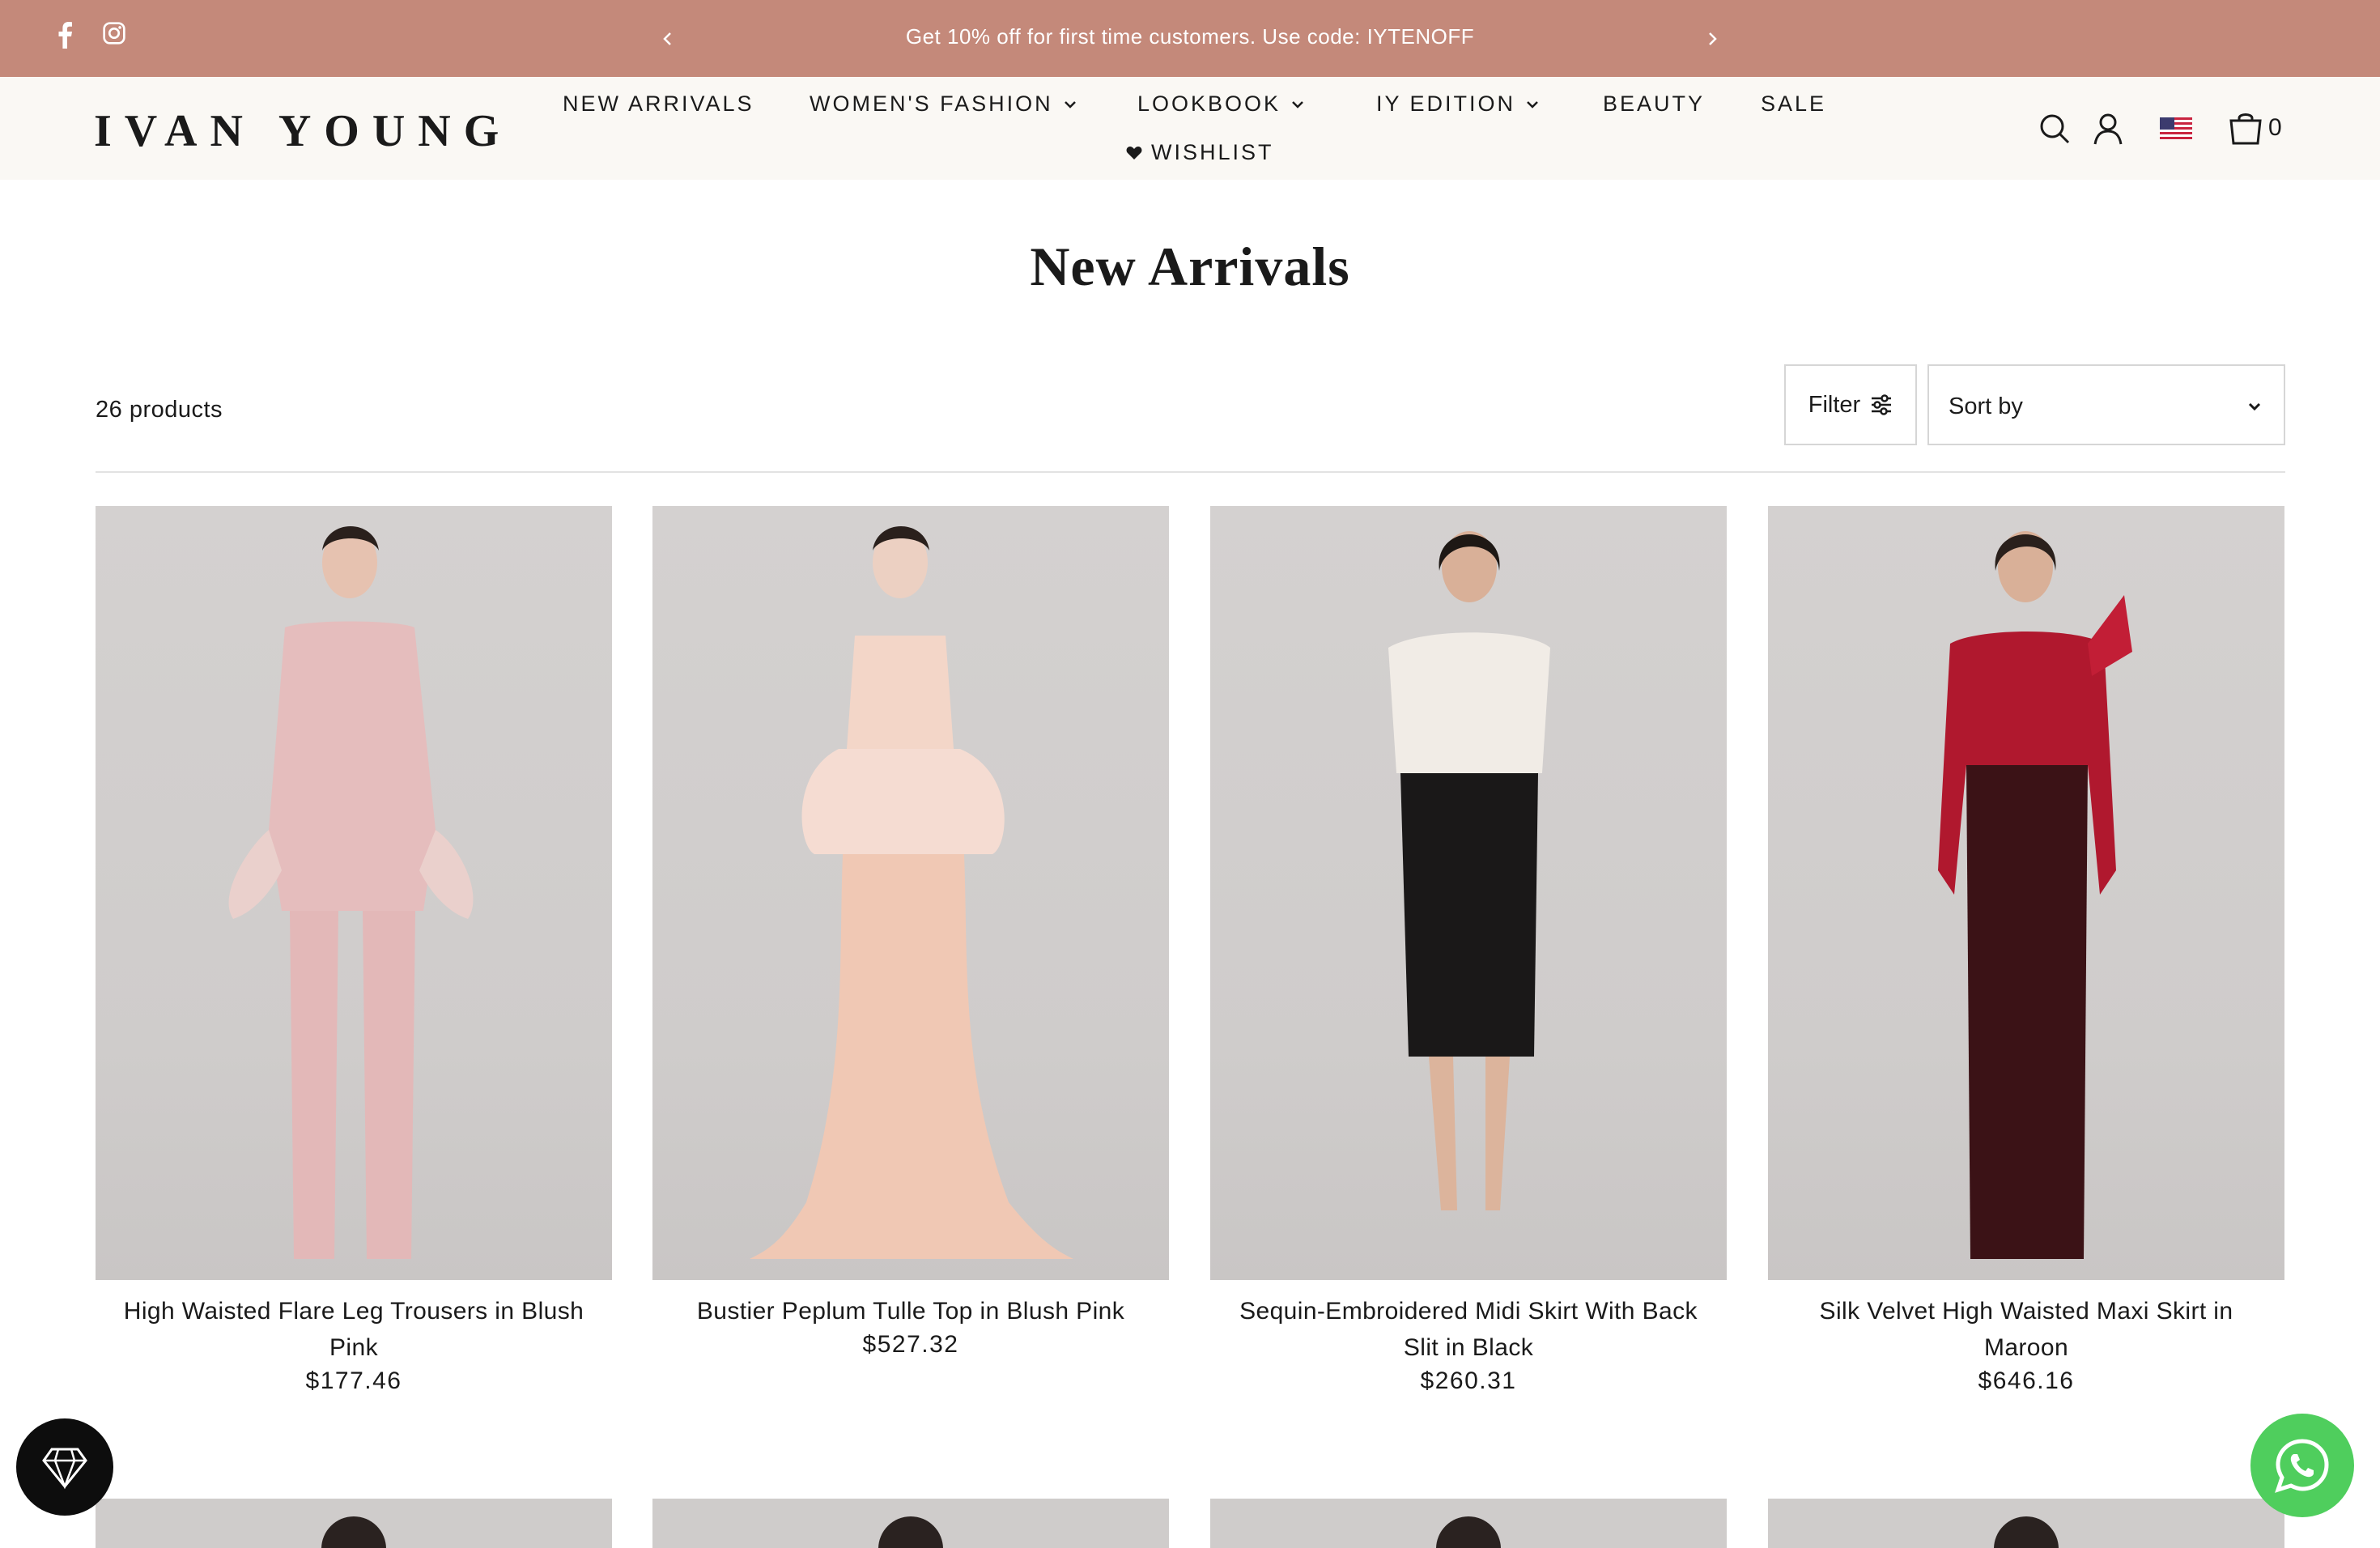 The height and width of the screenshot is (1548, 2380). What do you see at coordinates (910, 1345) in the screenshot?
I see `product-price: $527.32` at bounding box center [910, 1345].